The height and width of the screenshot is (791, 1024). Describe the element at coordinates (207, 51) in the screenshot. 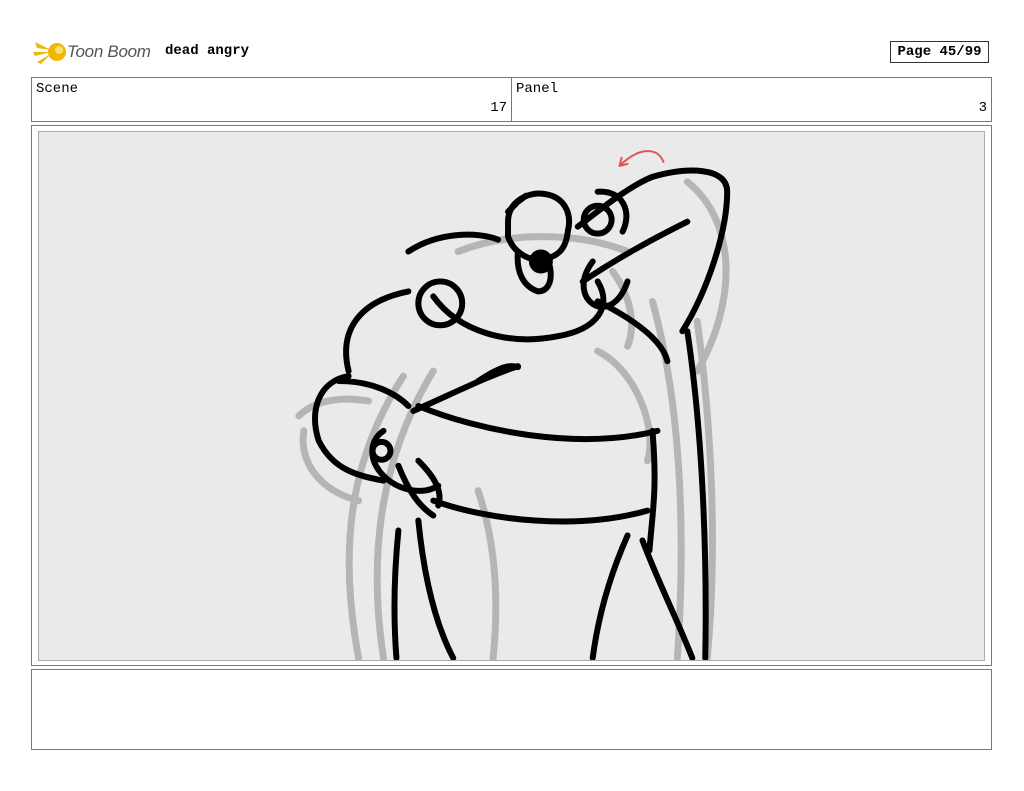

I see `project-title: dead angry` at that location.